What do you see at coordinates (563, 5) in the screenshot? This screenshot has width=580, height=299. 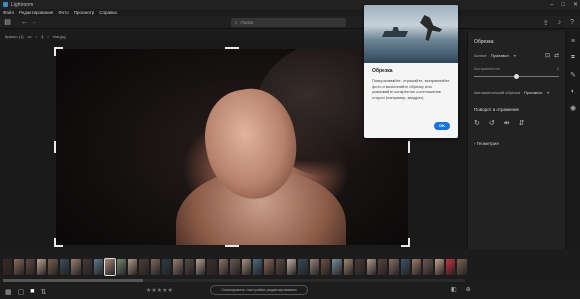 I see `maximize-icon: □` at bounding box center [563, 5].